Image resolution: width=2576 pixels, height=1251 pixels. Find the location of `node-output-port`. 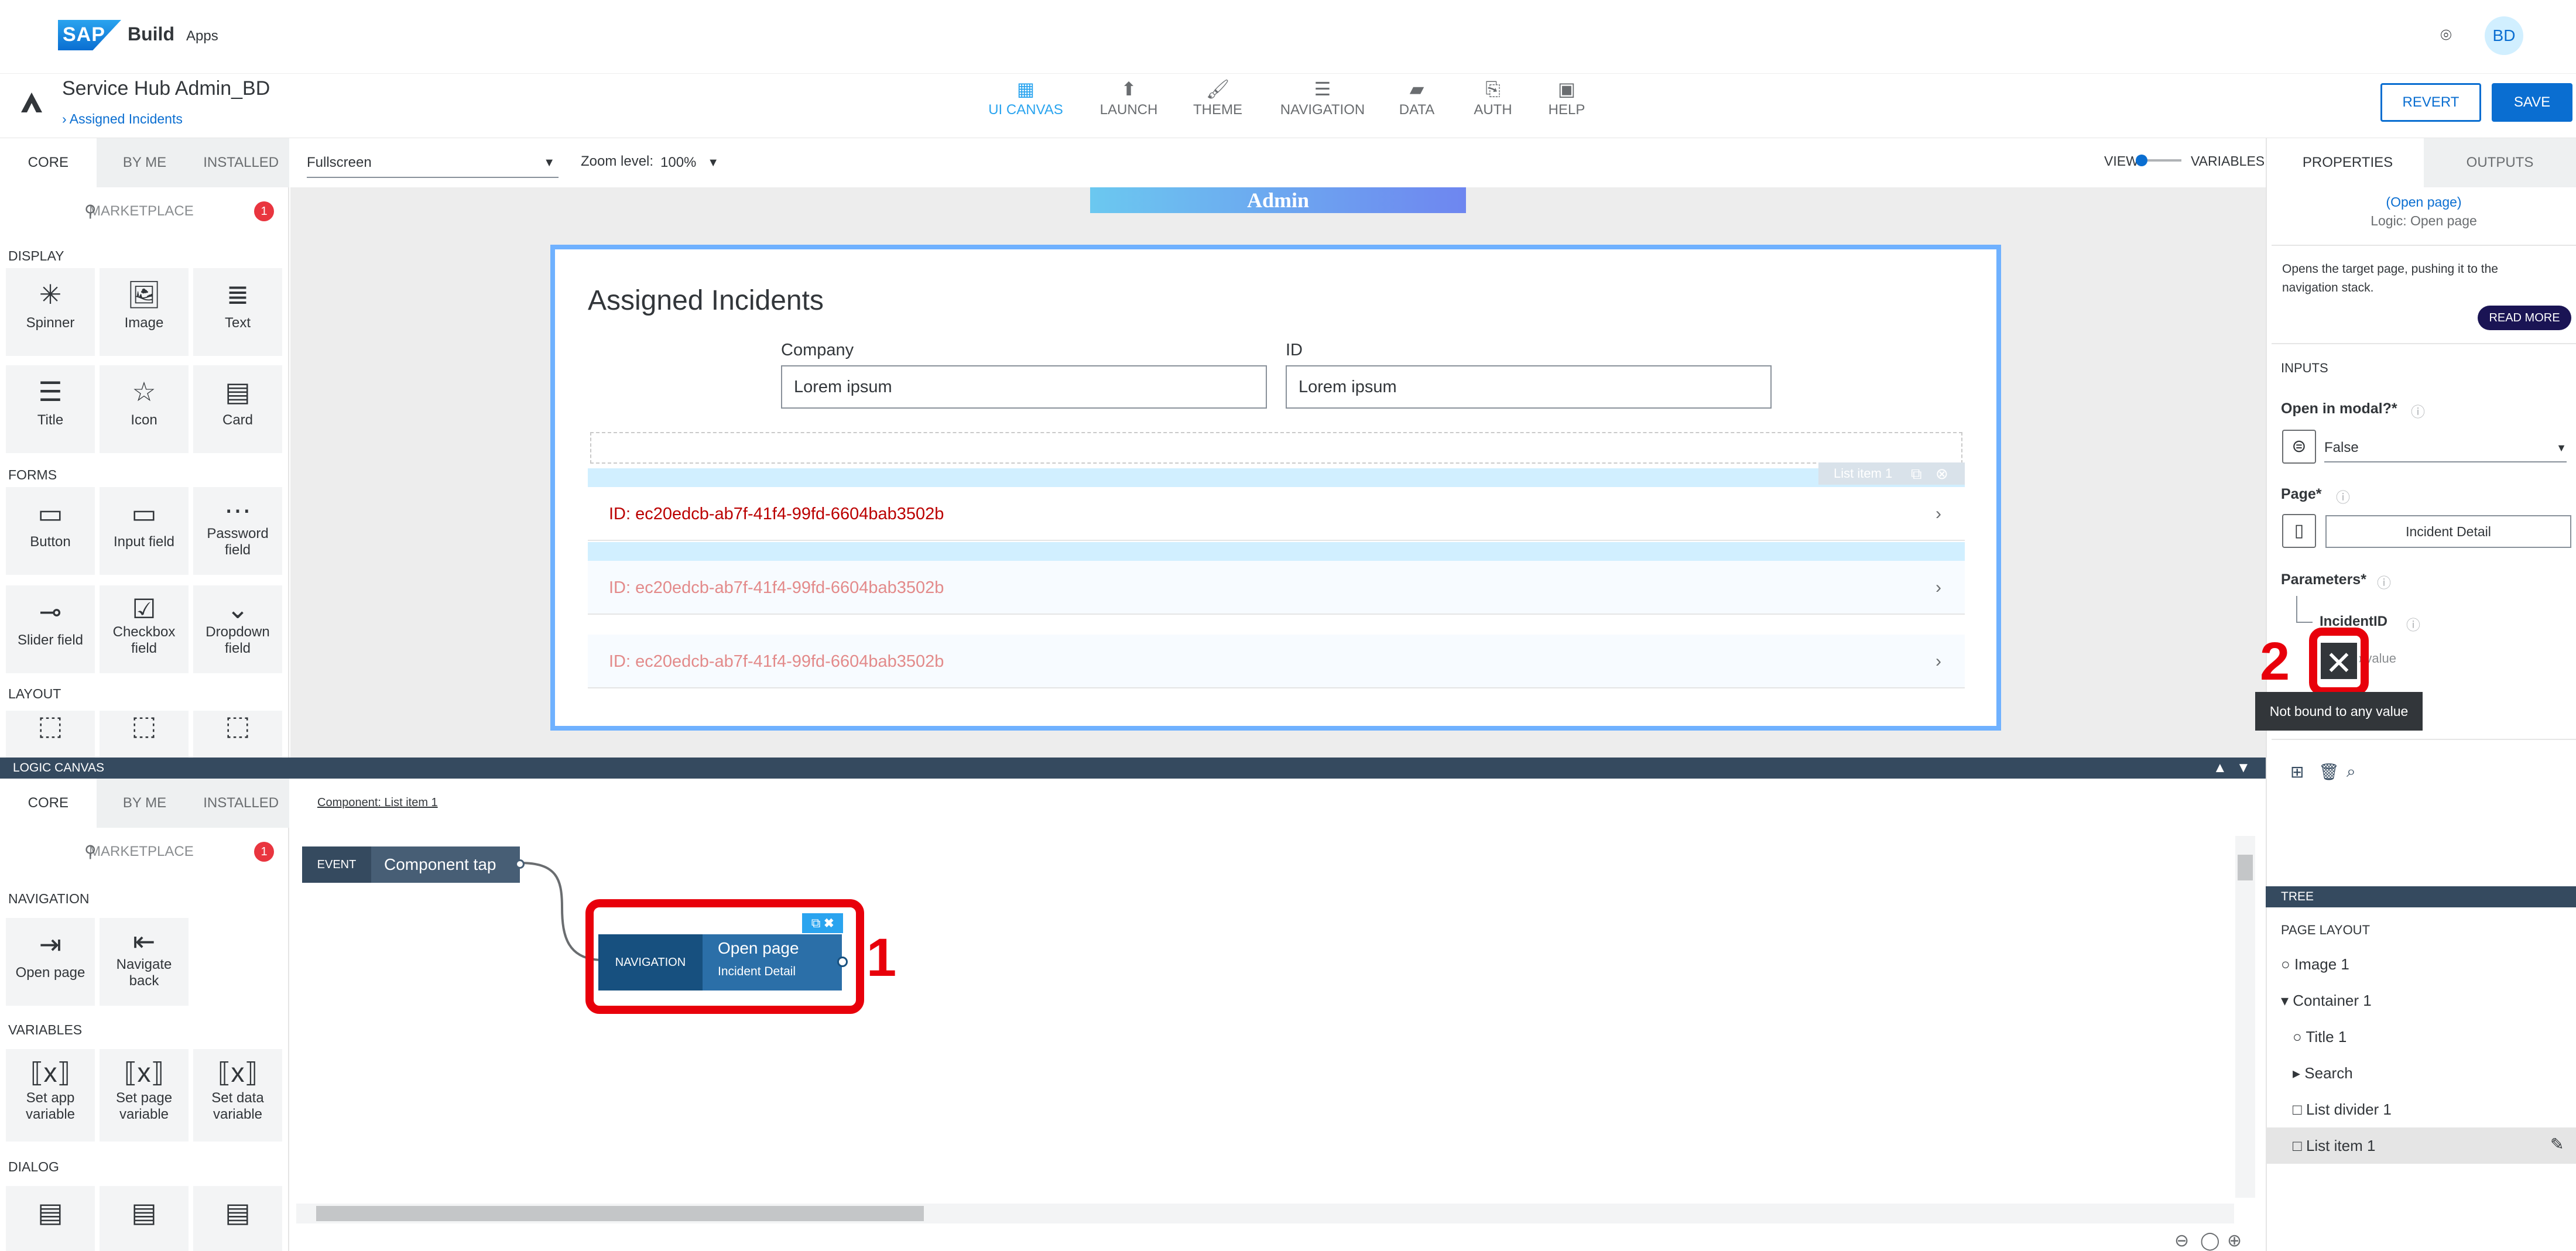

node-output-port is located at coordinates (842, 962).